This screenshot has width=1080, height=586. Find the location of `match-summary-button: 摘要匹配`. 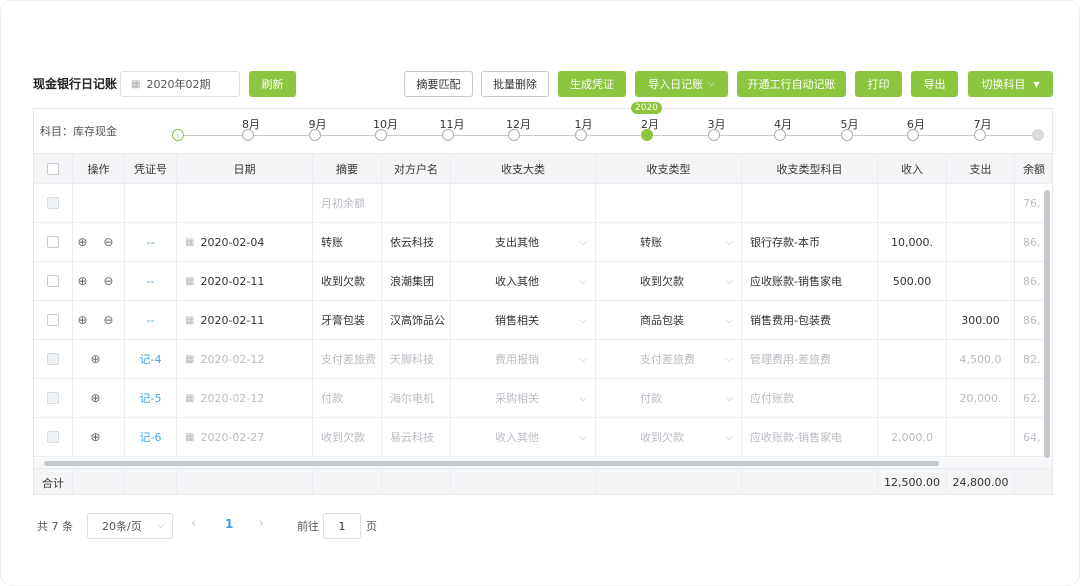

match-summary-button: 摘要匹配 is located at coordinates (438, 84).